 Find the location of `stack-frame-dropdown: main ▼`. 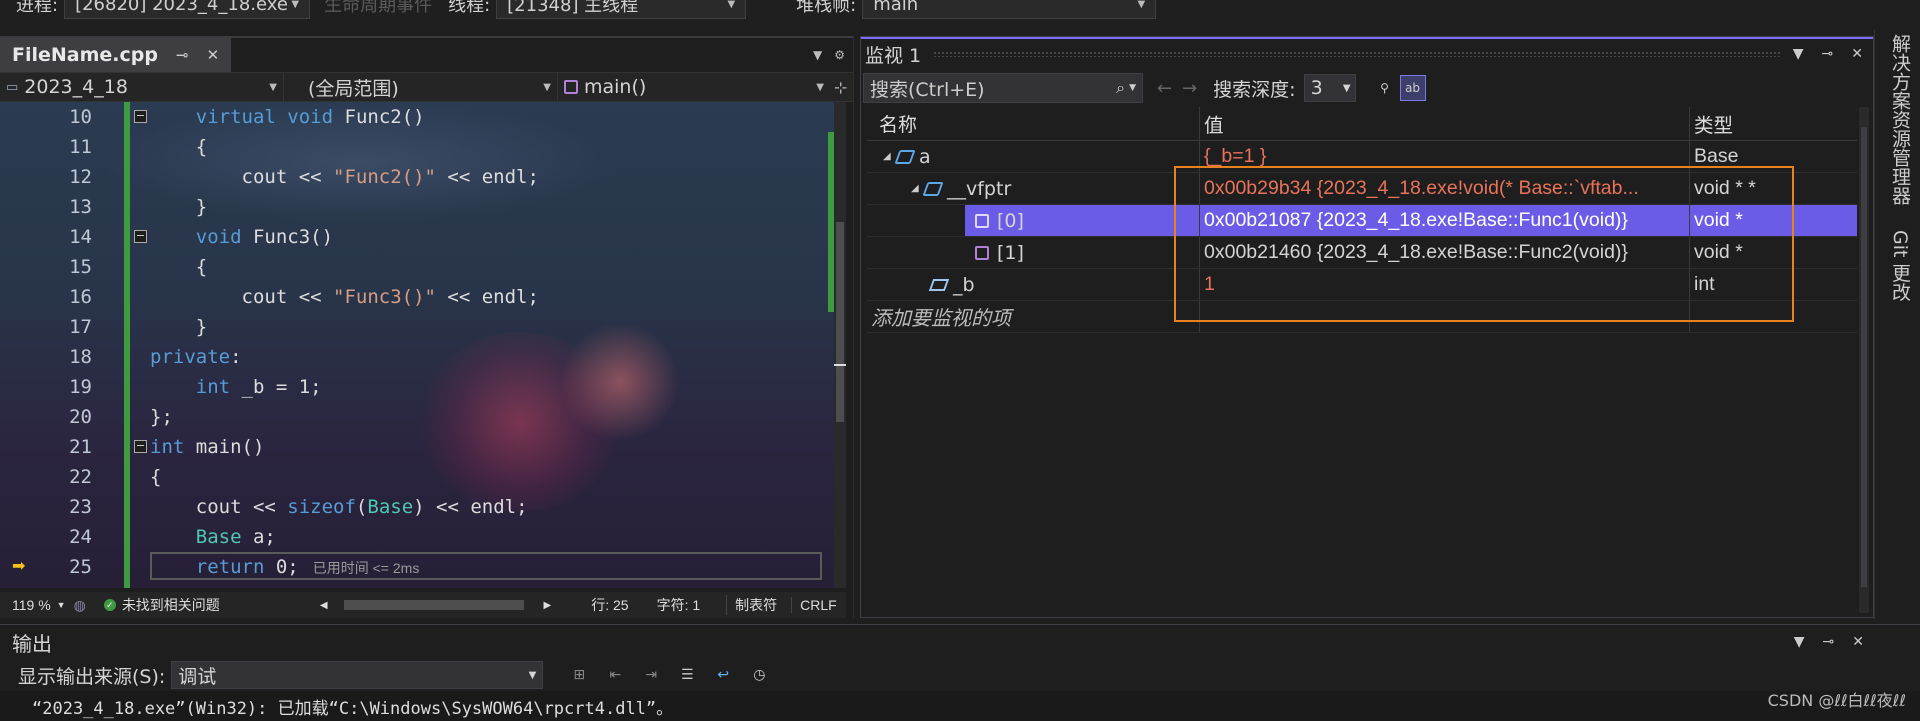

stack-frame-dropdown: main ▼ is located at coordinates (1009, 9).